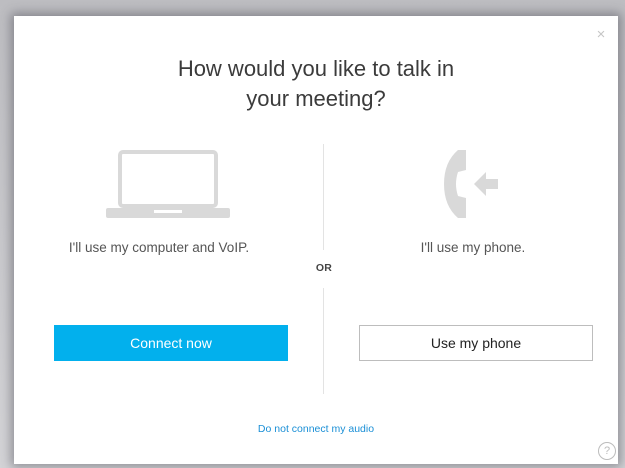  Describe the element at coordinates (323, 197) in the screenshot. I see `vertical-divider-top` at that location.